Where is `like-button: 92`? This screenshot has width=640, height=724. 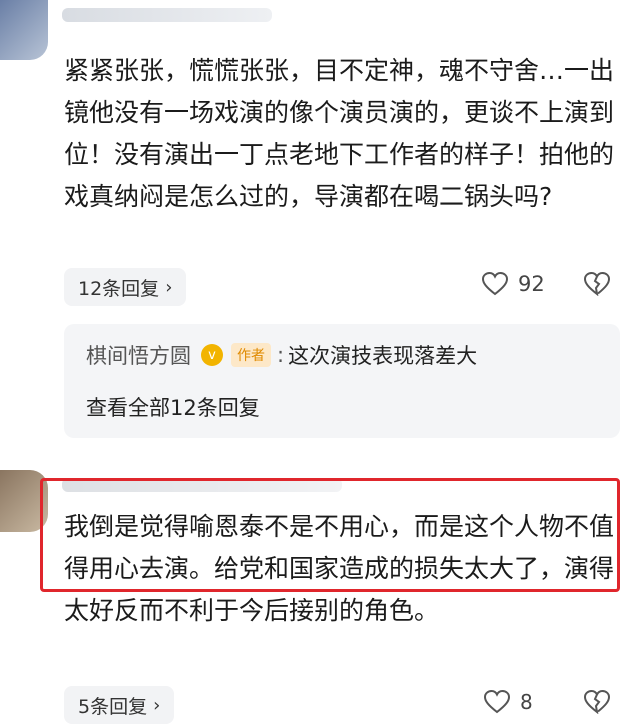
like-button: 92 is located at coordinates (513, 284).